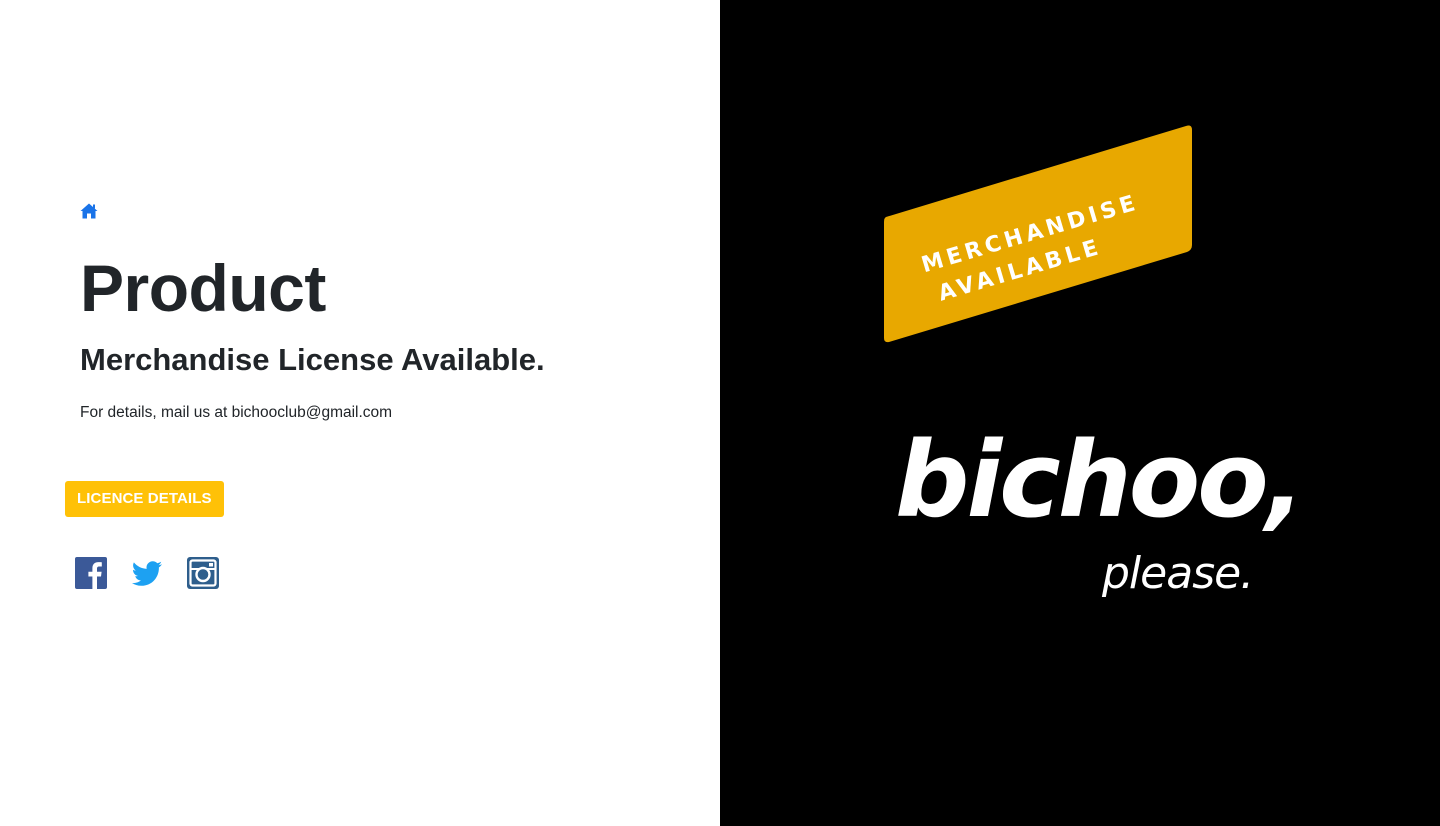  What do you see at coordinates (144, 499) in the screenshot?
I see `licence-details-button: LICENCE DETAILS` at bounding box center [144, 499].